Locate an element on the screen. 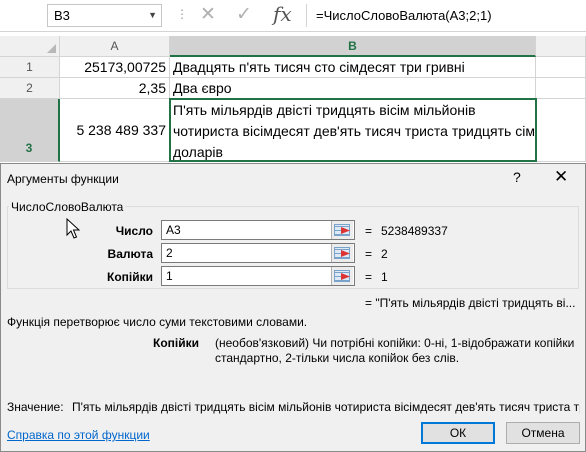  chevron-down-icon: ▼ is located at coordinates (152, 15).